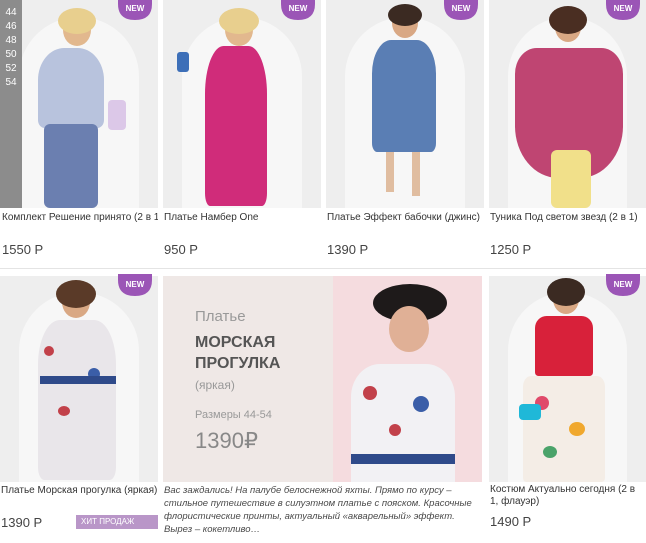 The image size is (646, 543). Describe the element at coordinates (323, 268) in the screenshot. I see `row-divider` at that location.